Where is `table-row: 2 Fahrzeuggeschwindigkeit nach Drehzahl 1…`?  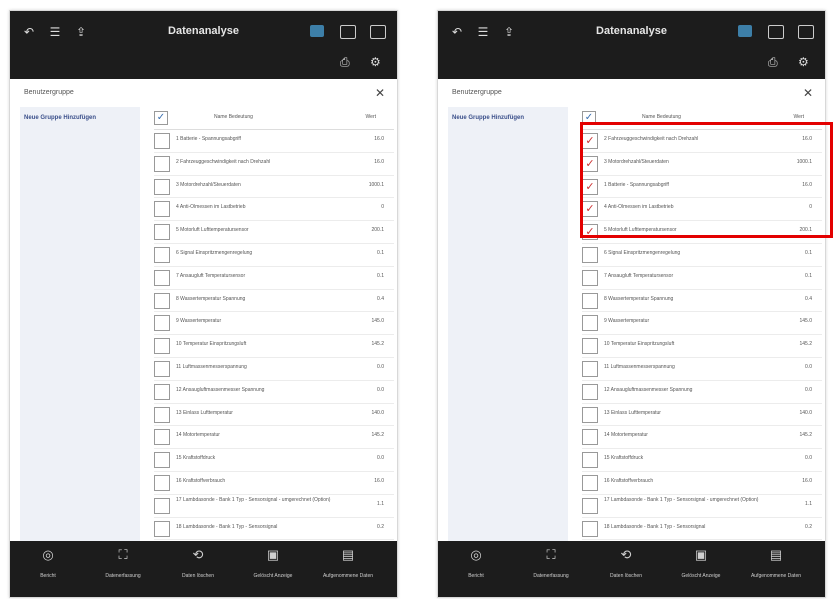 table-row: 2 Fahrzeuggeschwindigkeit nach Drehzahl 1… is located at coordinates (274, 164).